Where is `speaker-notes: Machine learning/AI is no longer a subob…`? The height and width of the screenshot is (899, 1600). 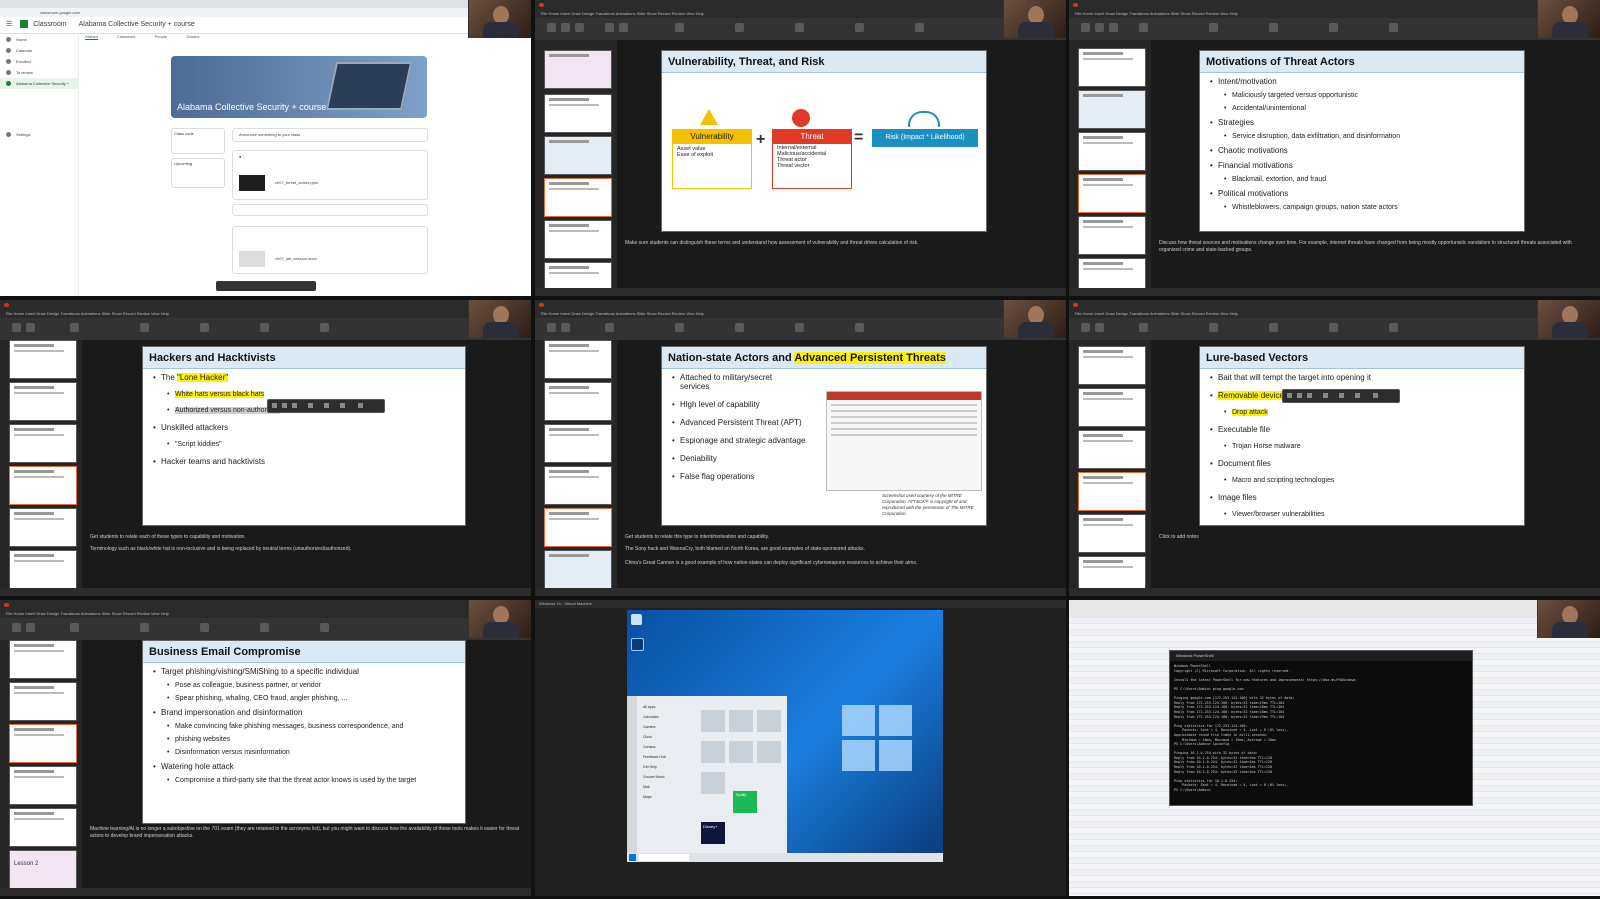
speaker-notes: Machine learning/AI is no longer a subob… is located at coordinates (306, 833).